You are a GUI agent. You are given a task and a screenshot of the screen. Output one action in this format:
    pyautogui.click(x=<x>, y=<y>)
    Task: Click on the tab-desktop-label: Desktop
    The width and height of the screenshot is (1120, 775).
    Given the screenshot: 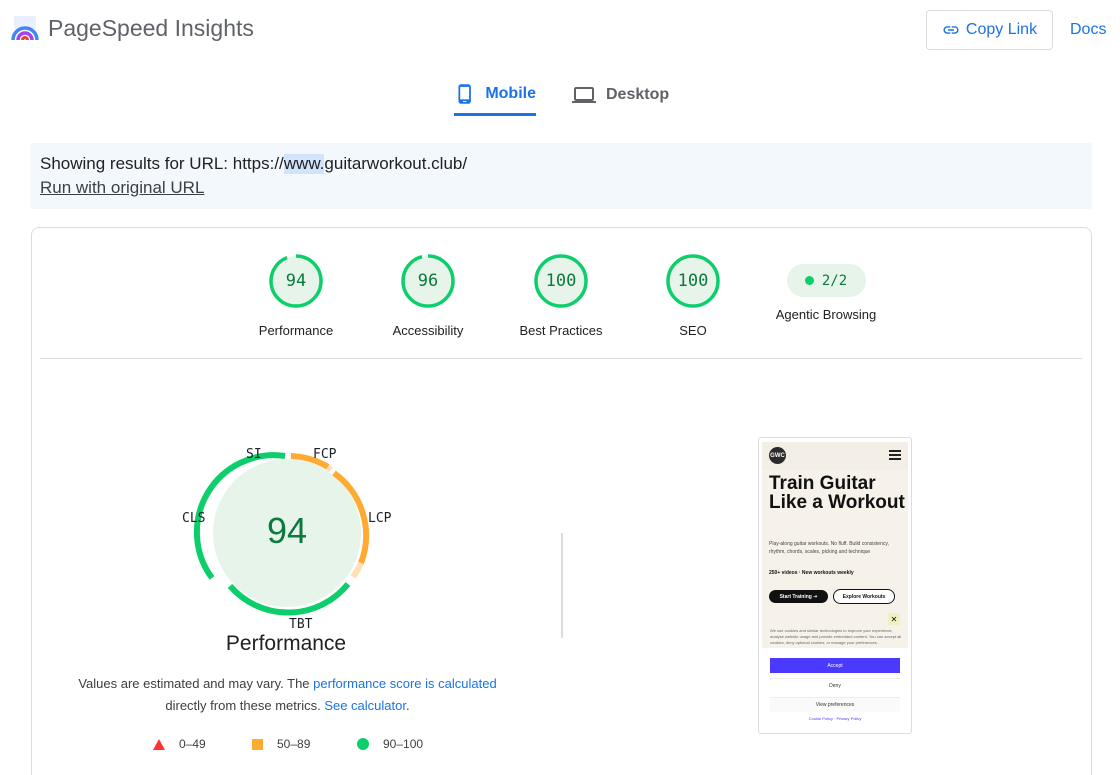 What is the action you would take?
    pyautogui.click(x=638, y=94)
    